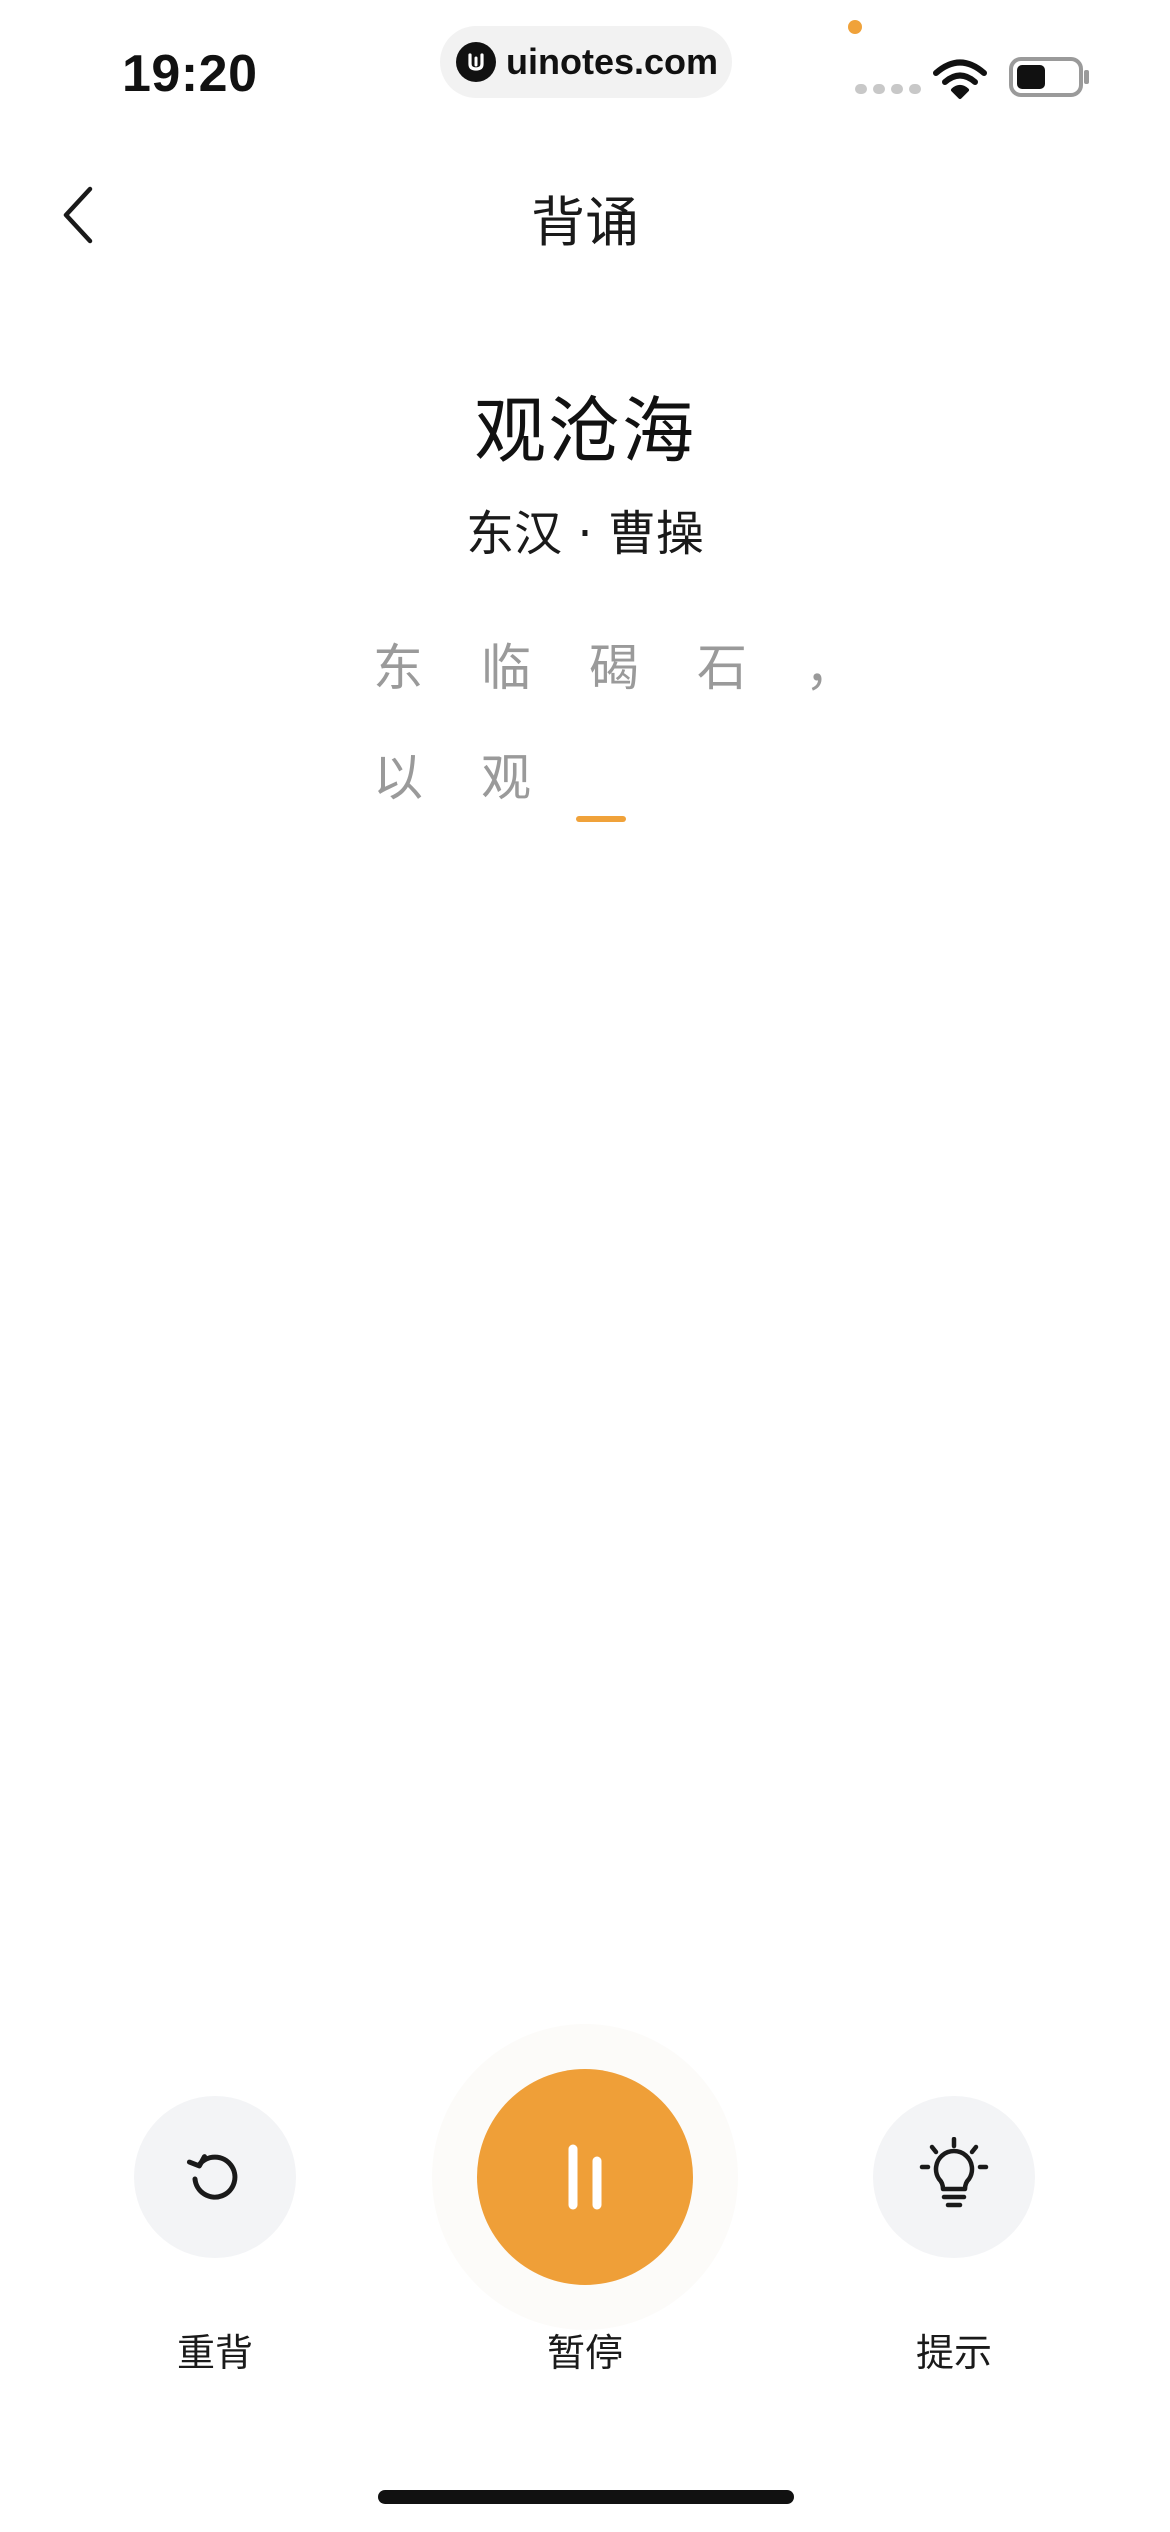 Image resolution: width=1170 pixels, height=2532 pixels. What do you see at coordinates (585, 222) in the screenshot?
I see `page-title: 背诵` at bounding box center [585, 222].